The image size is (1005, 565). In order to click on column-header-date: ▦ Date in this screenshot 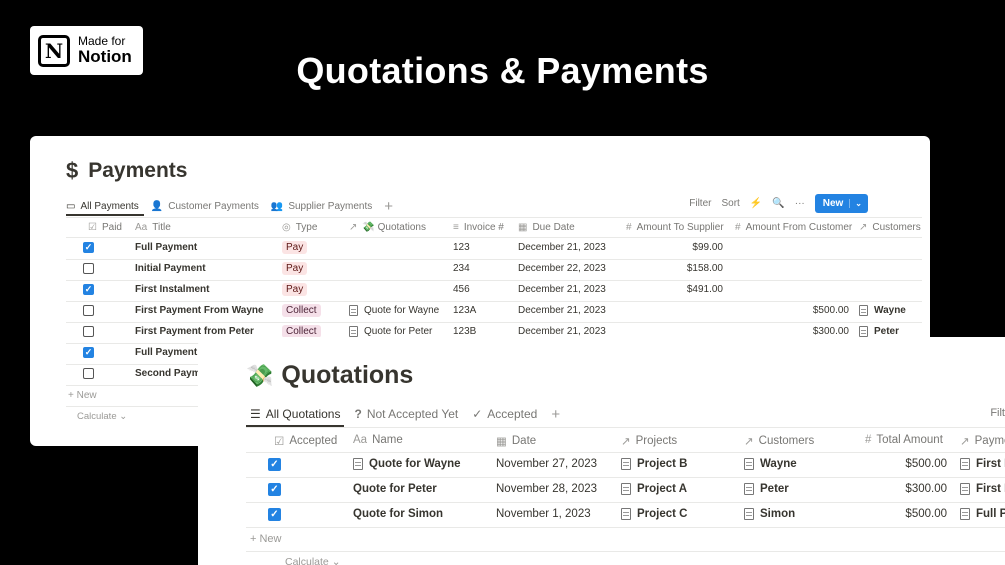, I will do `click(516, 441)`.